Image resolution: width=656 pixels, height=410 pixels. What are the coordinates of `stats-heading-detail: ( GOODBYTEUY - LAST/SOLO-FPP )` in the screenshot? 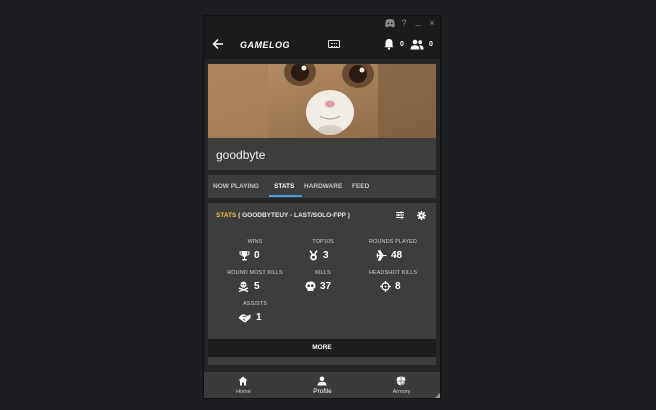 It's located at (293, 215).